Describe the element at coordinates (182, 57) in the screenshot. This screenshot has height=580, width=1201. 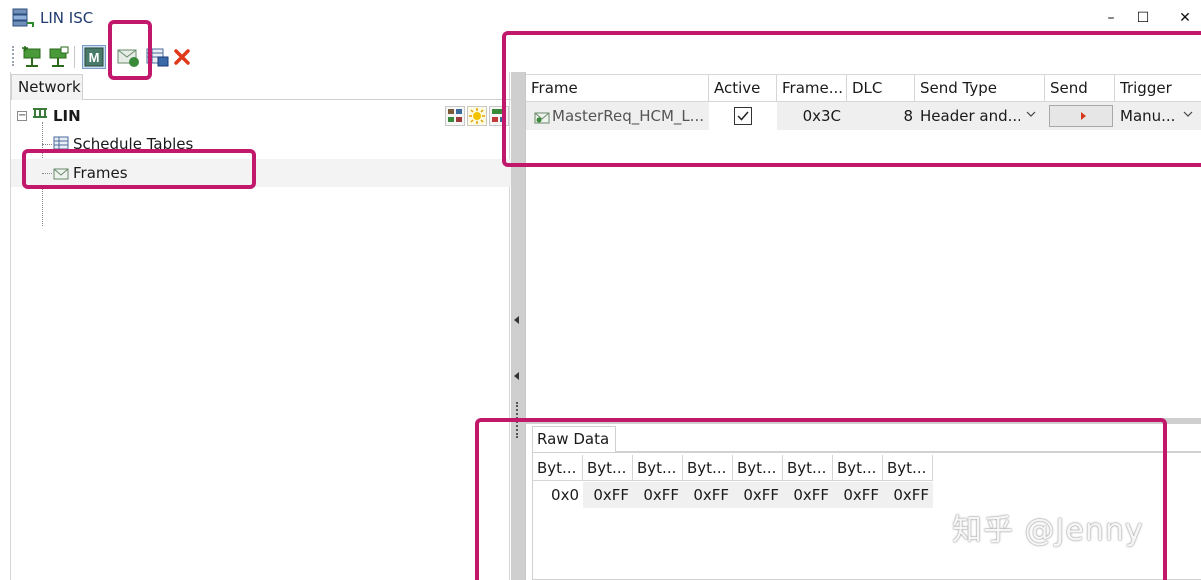
I see `delete-icon` at that location.